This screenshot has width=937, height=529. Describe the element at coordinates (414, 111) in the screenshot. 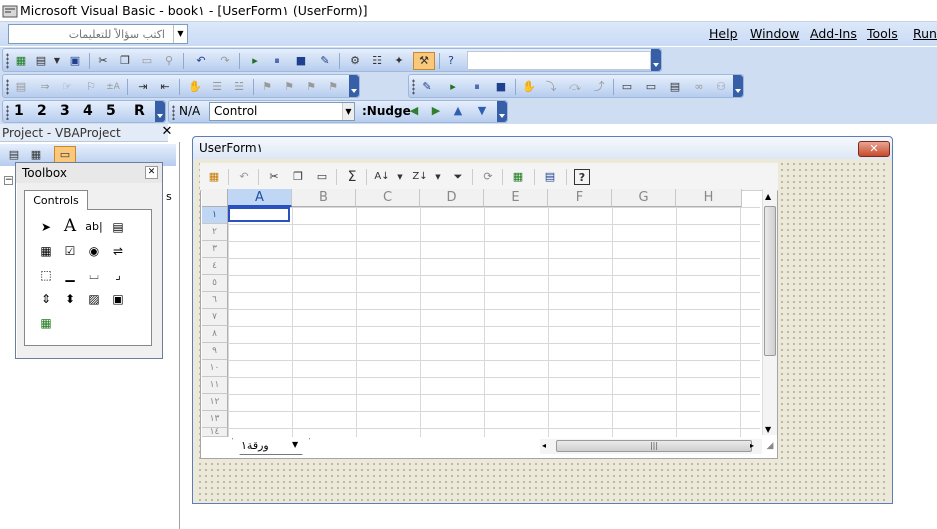

I see `nudge-left-icon: ◀` at that location.